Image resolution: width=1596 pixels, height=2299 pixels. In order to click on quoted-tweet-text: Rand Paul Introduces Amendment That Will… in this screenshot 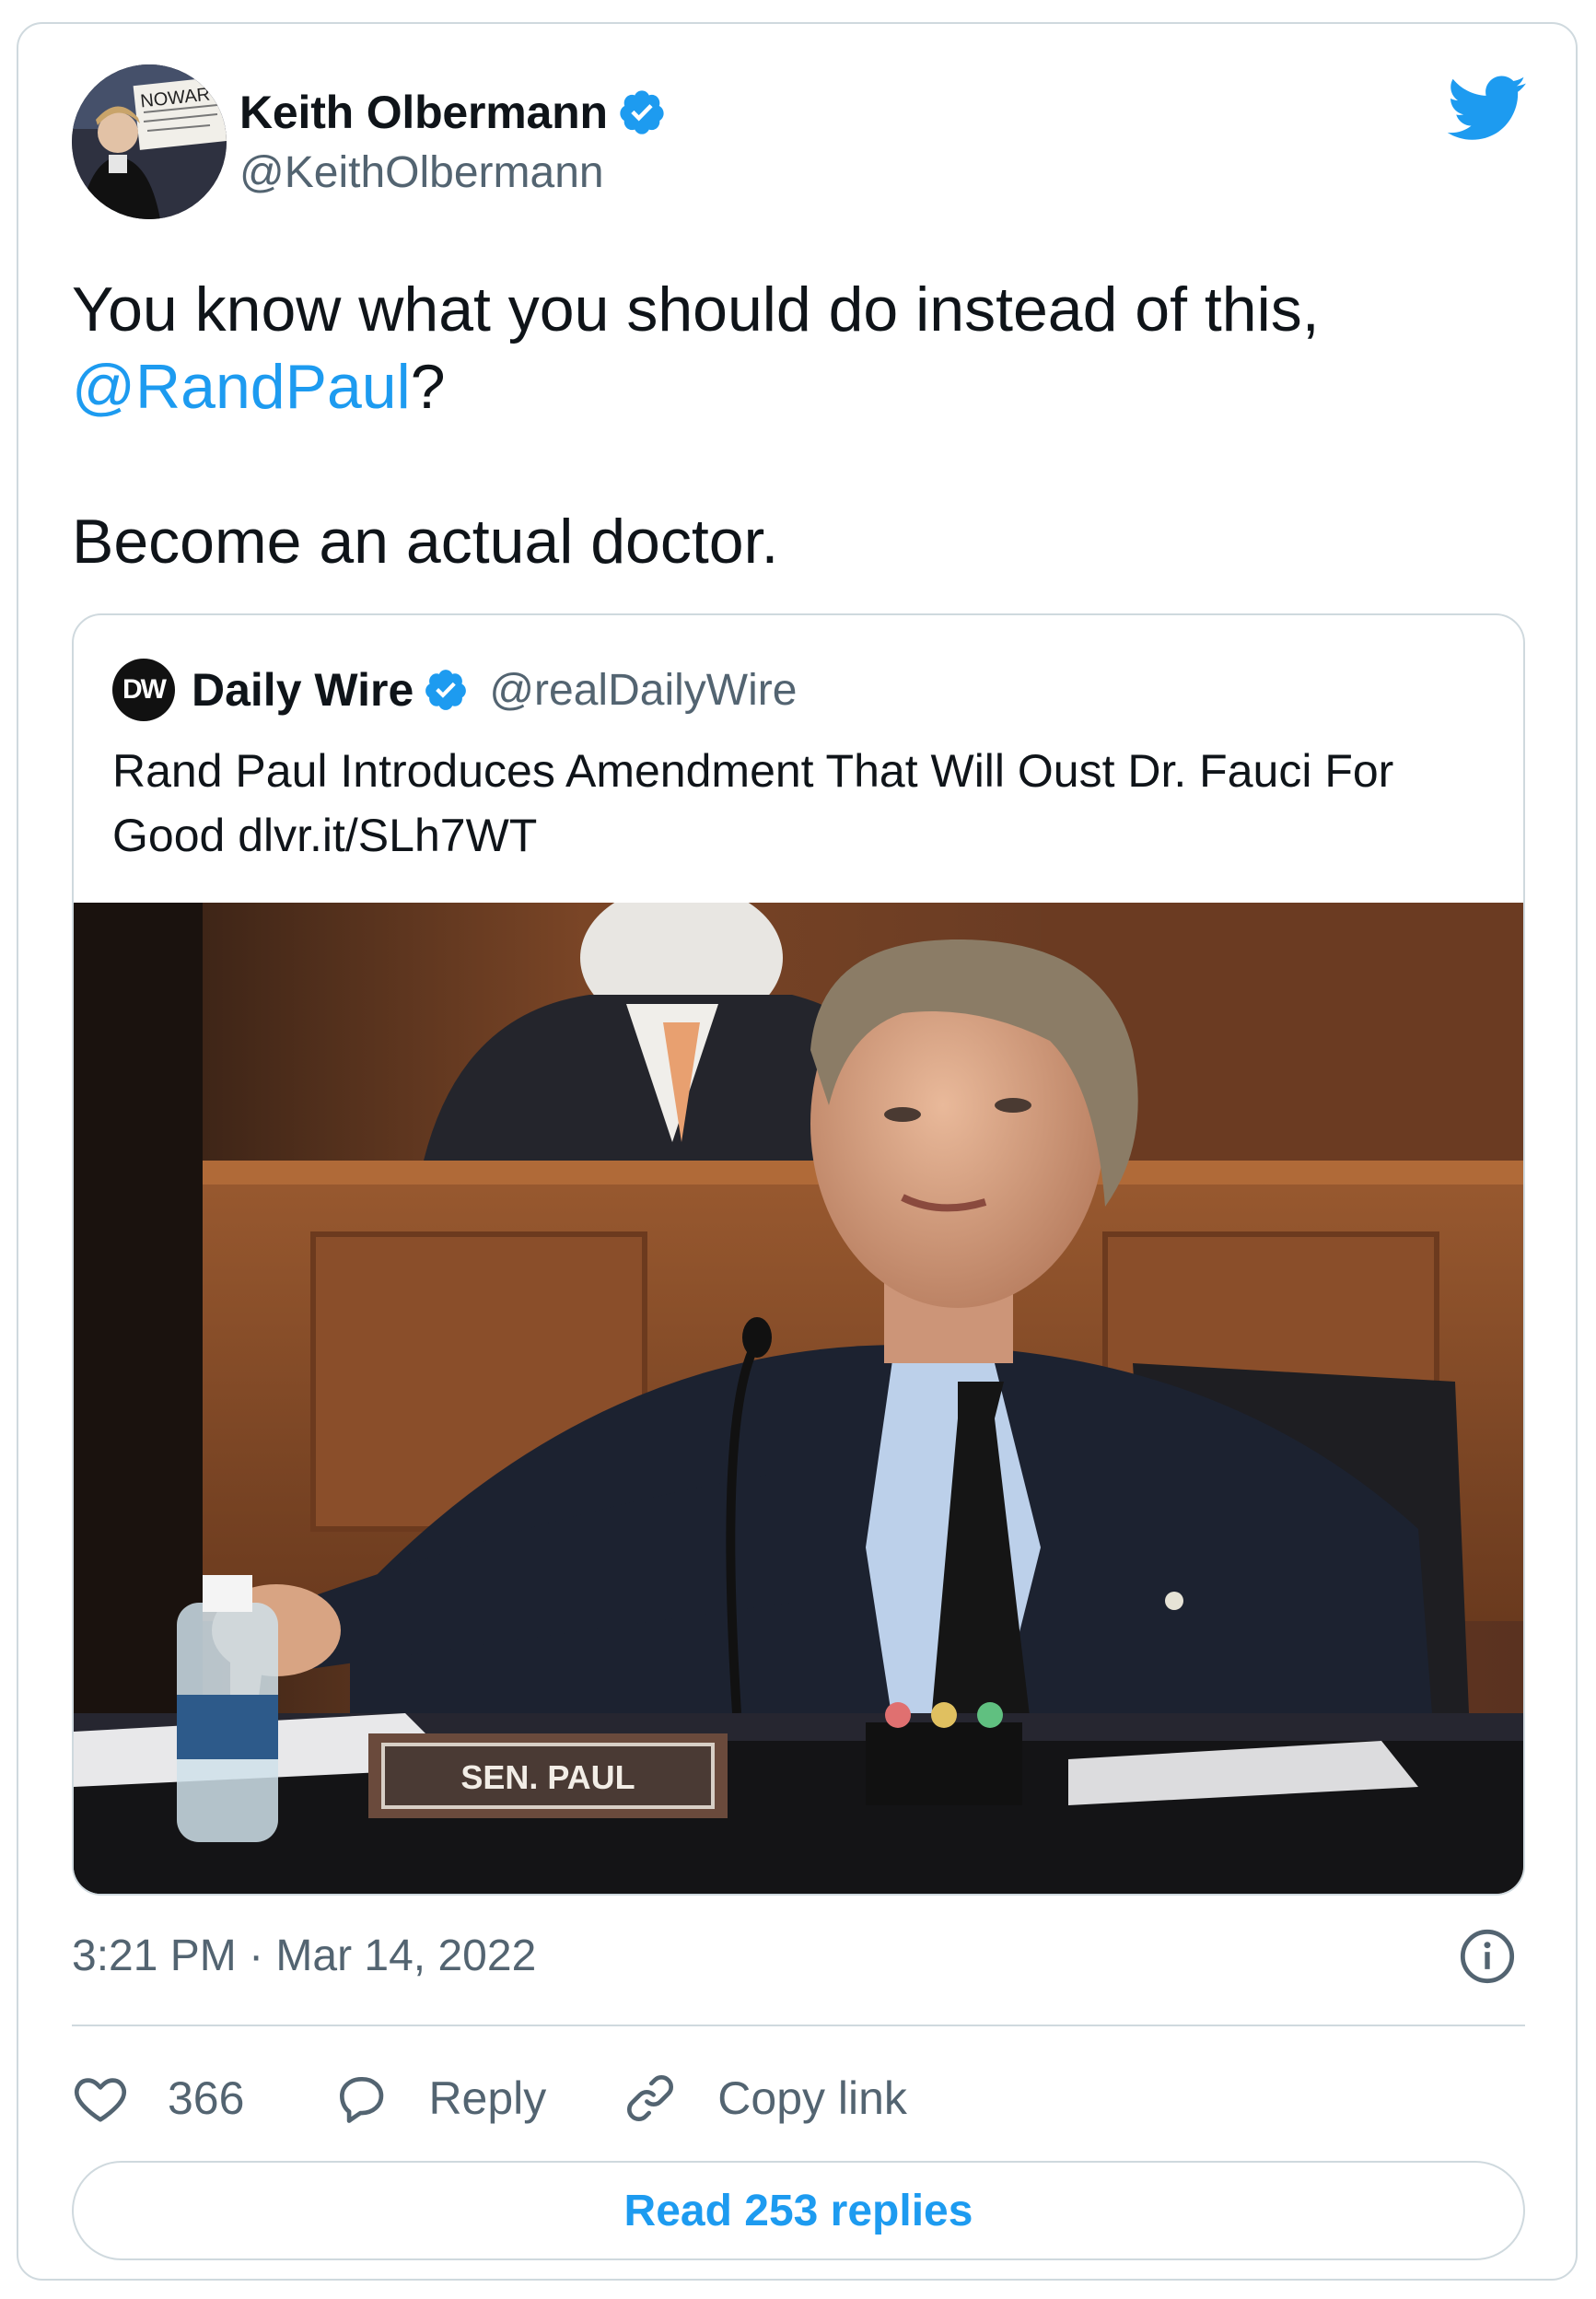, I will do `click(753, 803)`.